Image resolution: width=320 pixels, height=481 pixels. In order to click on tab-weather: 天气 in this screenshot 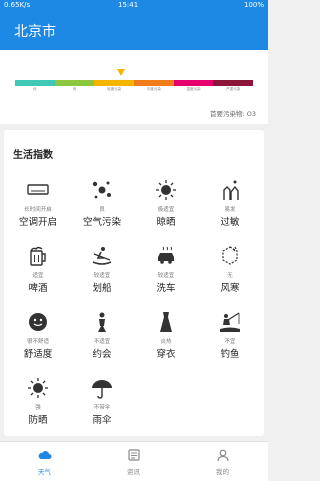, I will do `click(44, 461)`.